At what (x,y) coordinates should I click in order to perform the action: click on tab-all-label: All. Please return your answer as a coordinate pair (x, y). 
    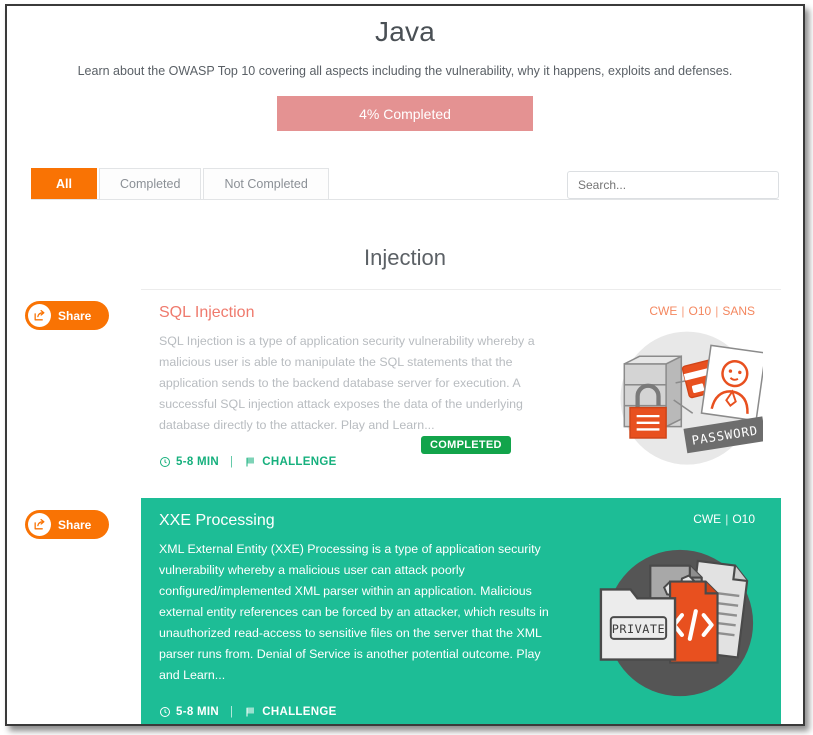
    Looking at the image, I should click on (64, 184).